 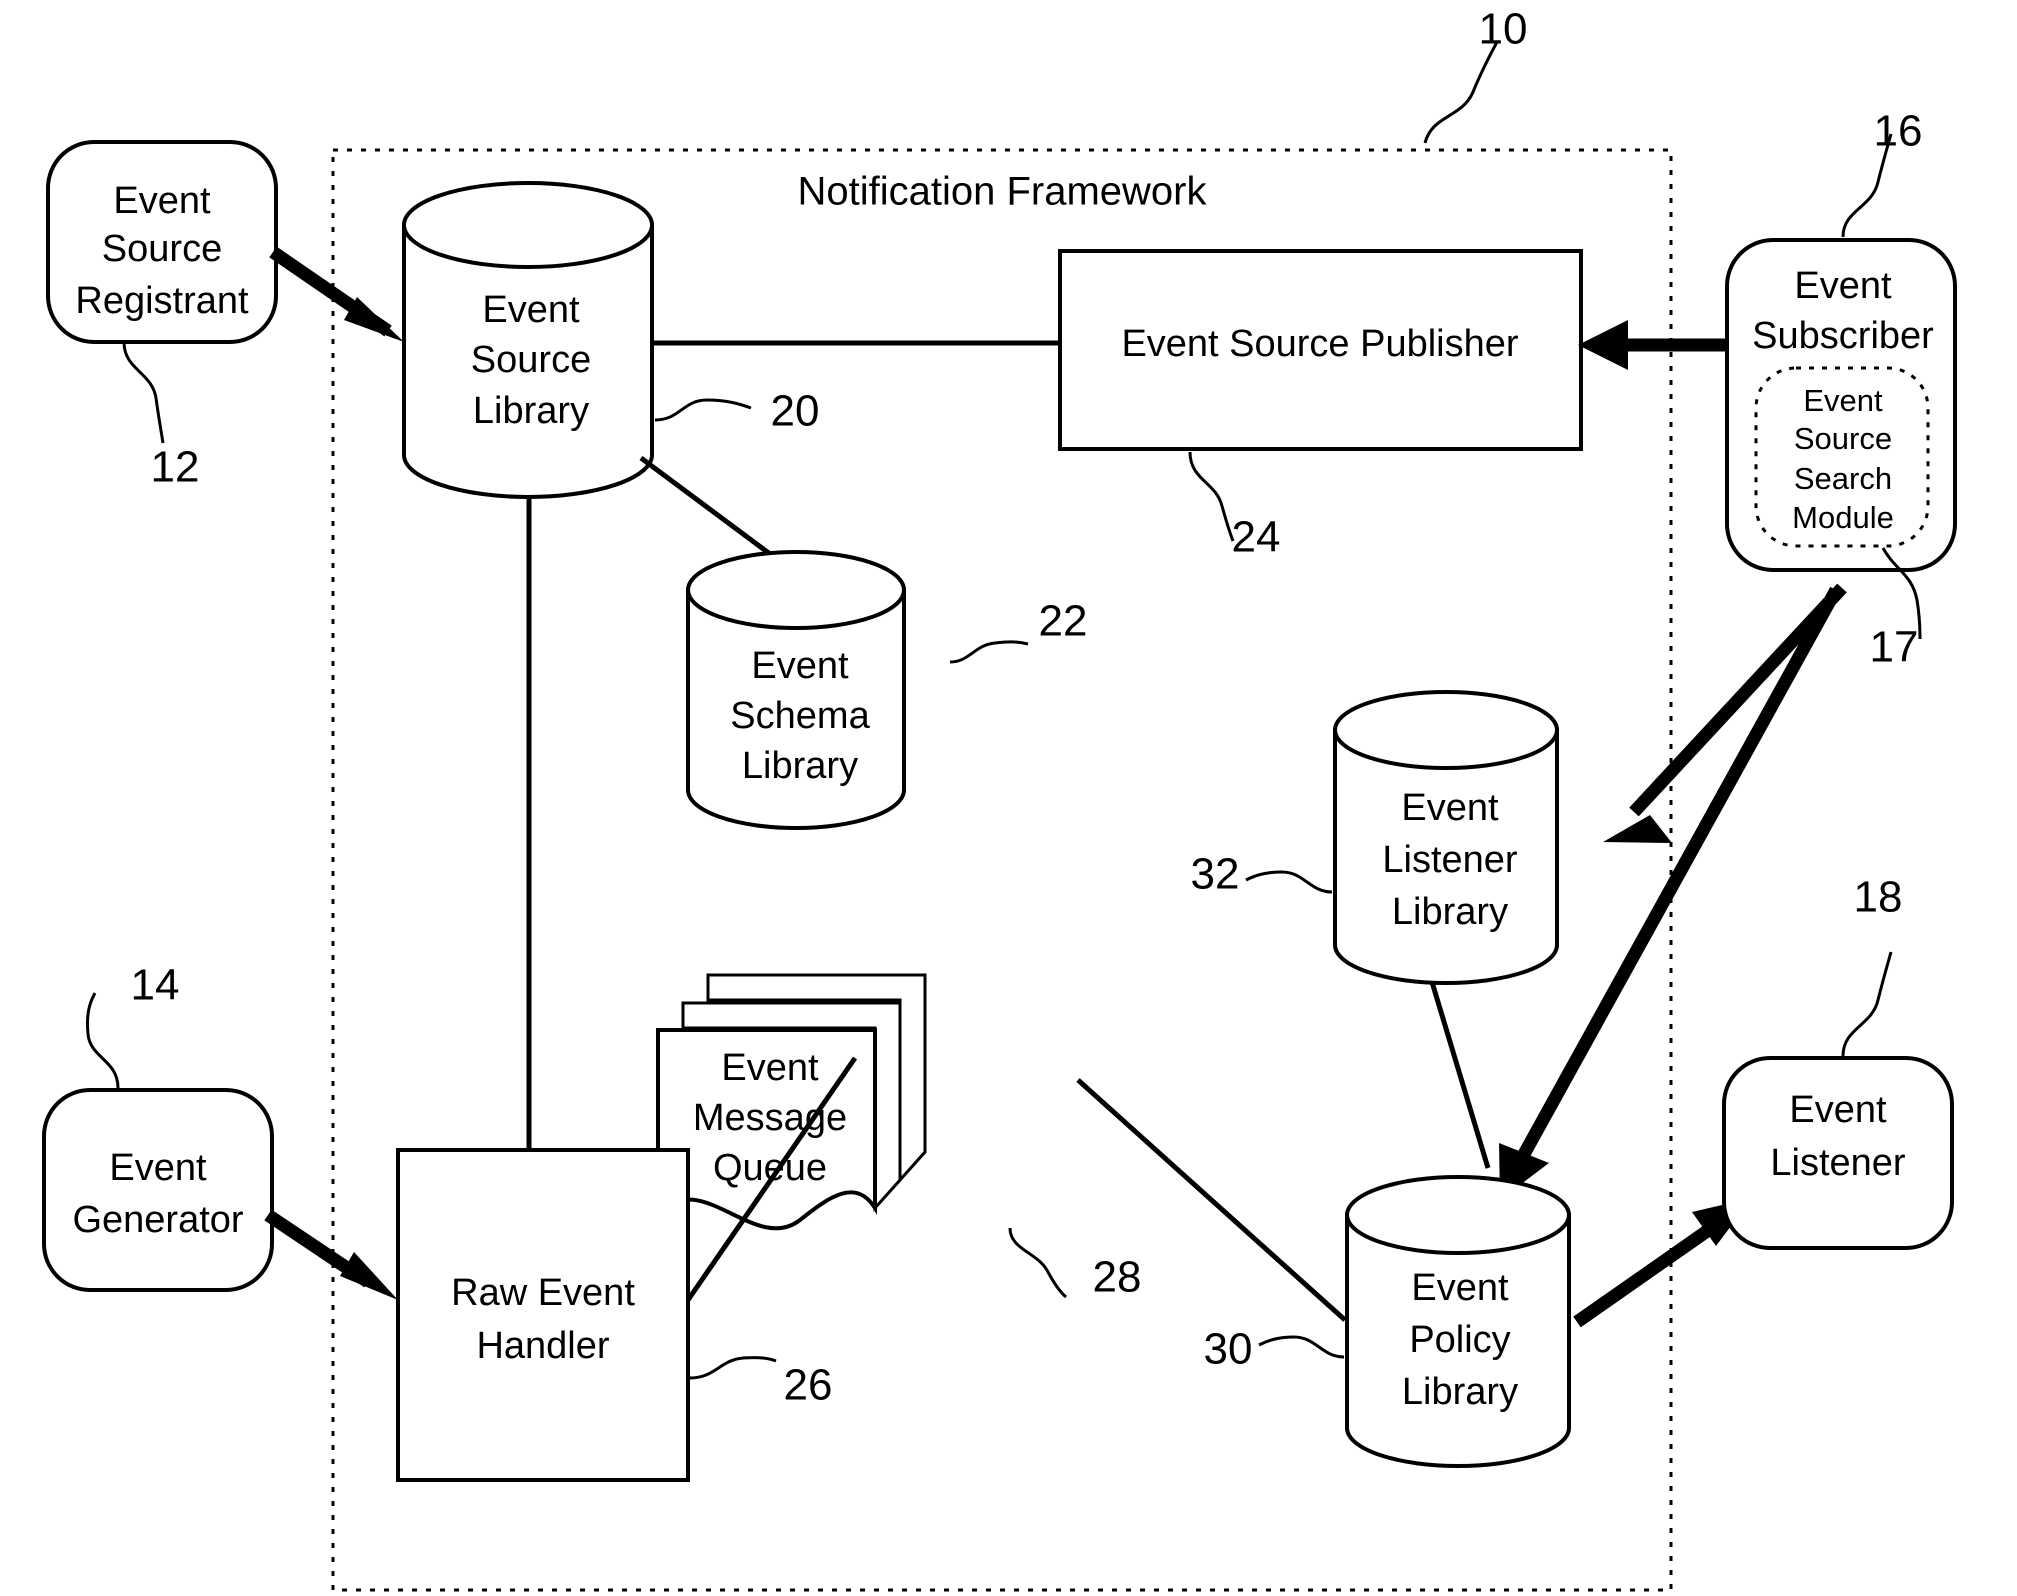 I want to click on ref-number-30: 30, so click(x=1228, y=1349).